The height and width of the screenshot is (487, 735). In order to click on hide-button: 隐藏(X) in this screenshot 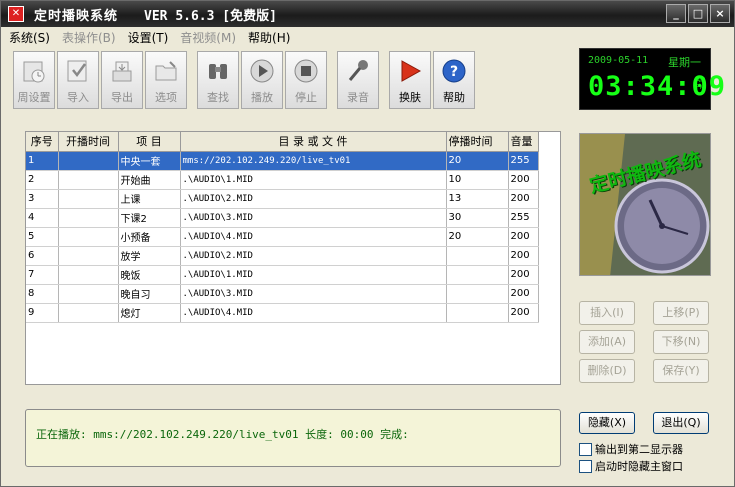, I will do `click(607, 423)`.